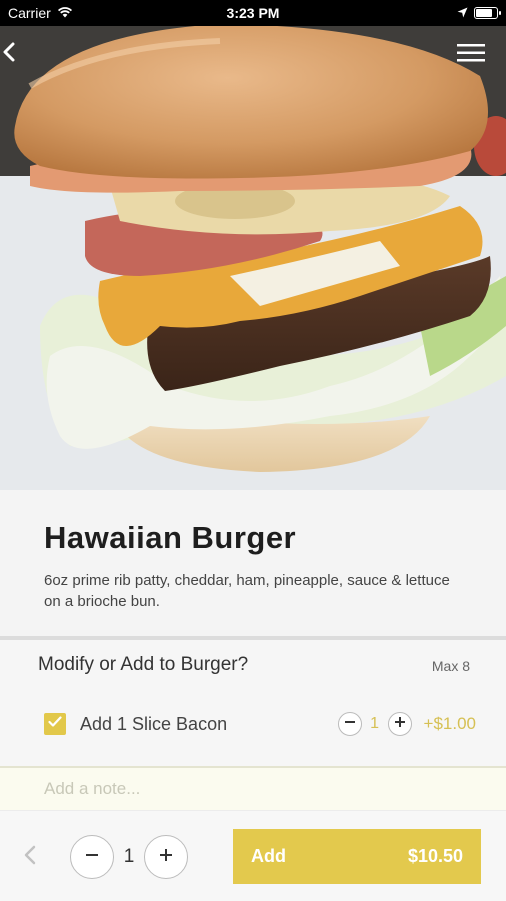 This screenshot has width=506, height=901. What do you see at coordinates (268, 856) in the screenshot?
I see `add-button-label: Add` at bounding box center [268, 856].